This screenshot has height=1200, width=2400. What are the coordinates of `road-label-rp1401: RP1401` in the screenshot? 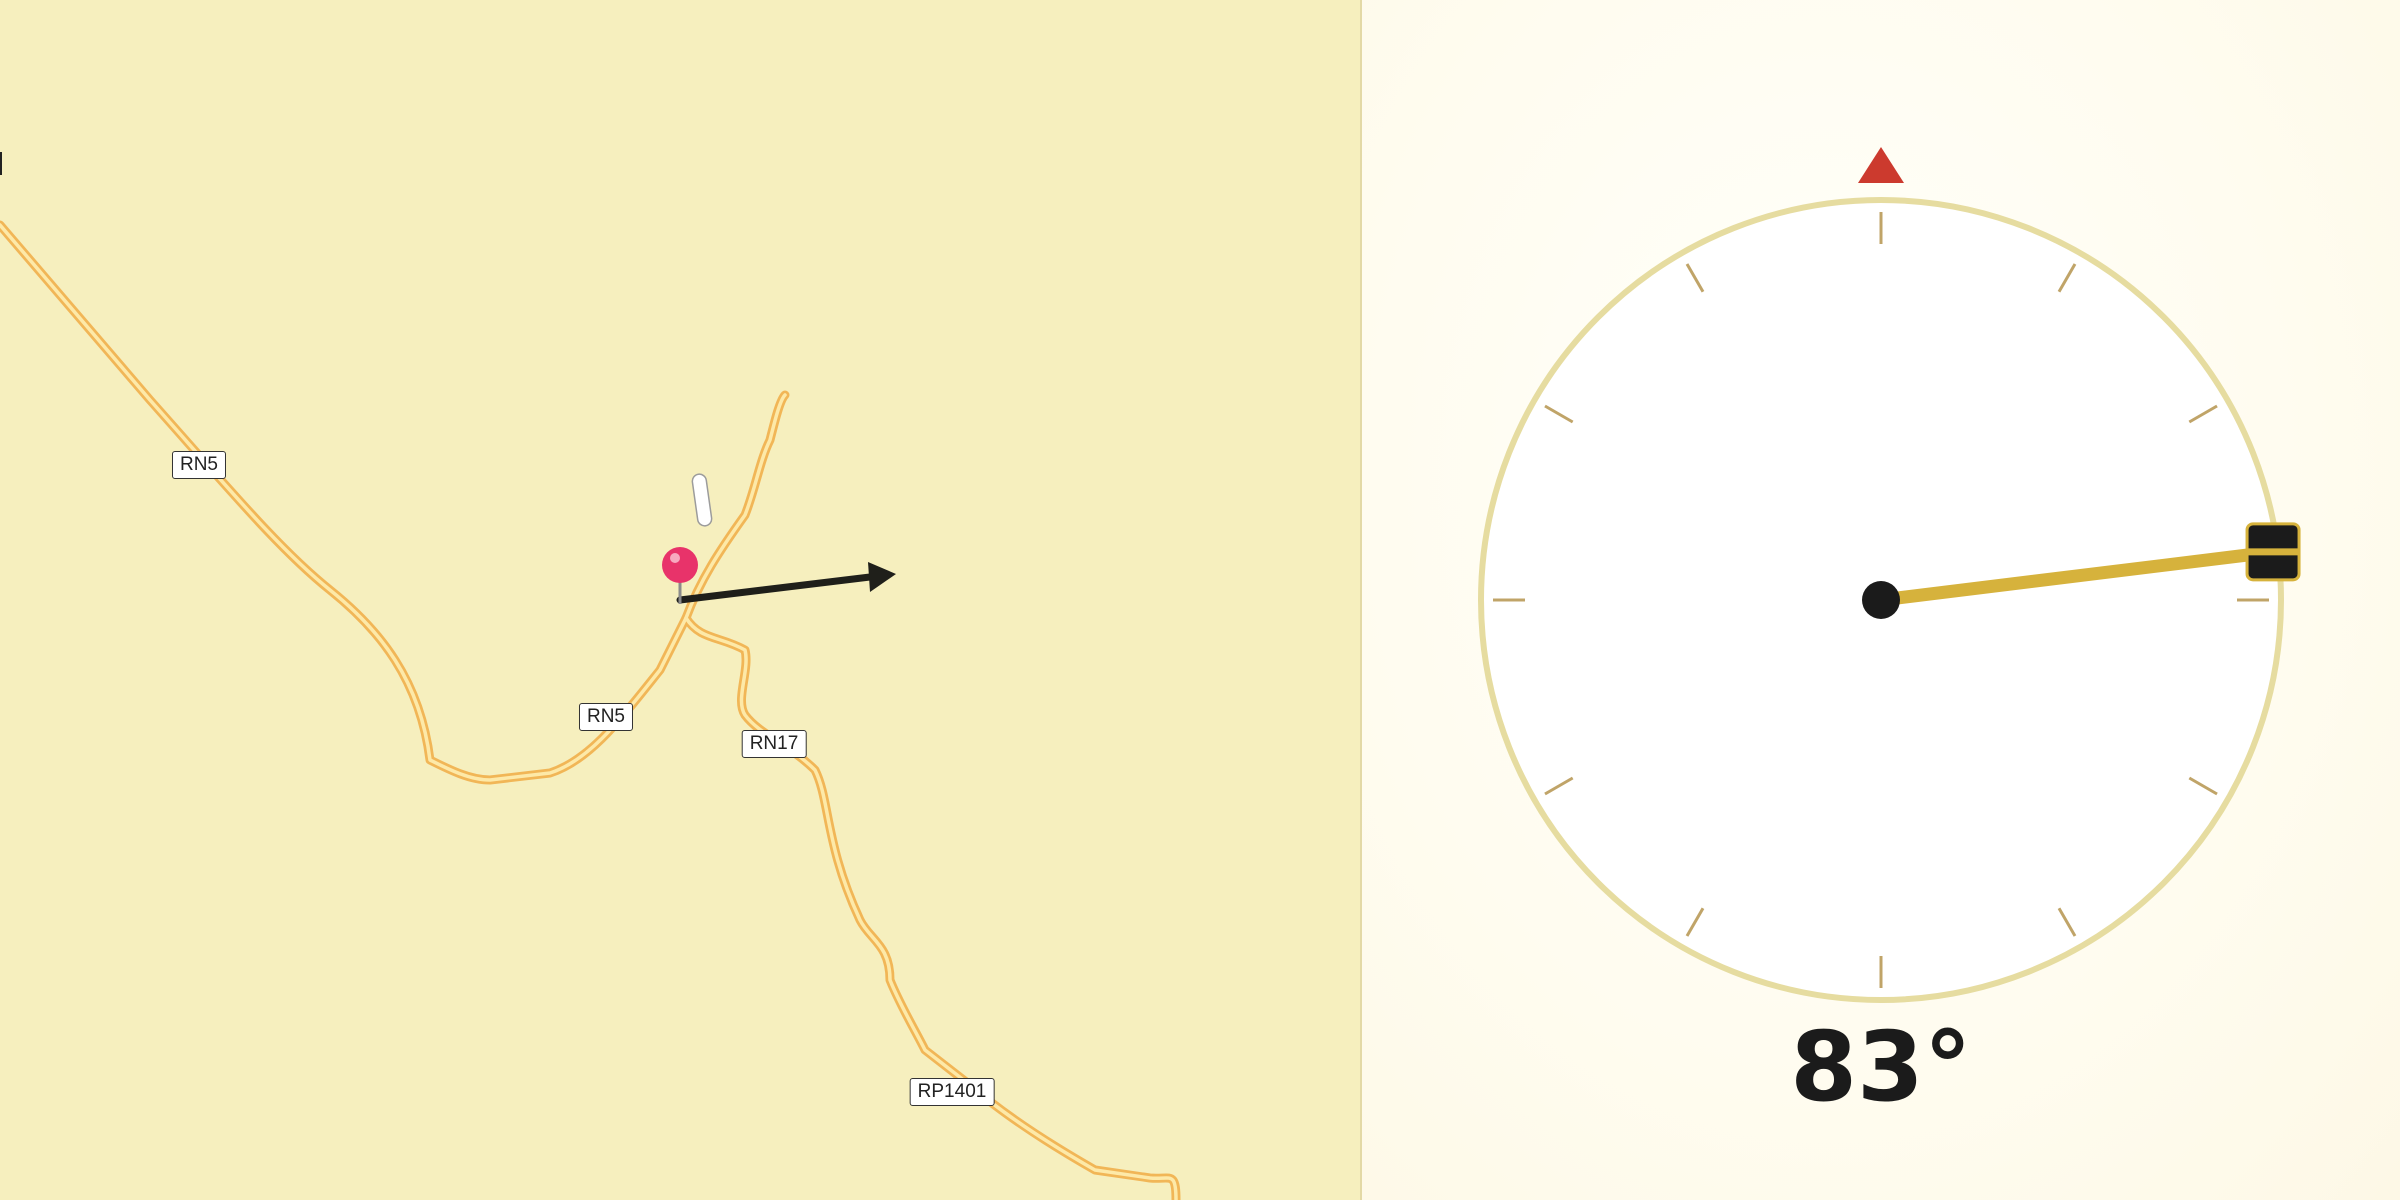 It's located at (952, 1092).